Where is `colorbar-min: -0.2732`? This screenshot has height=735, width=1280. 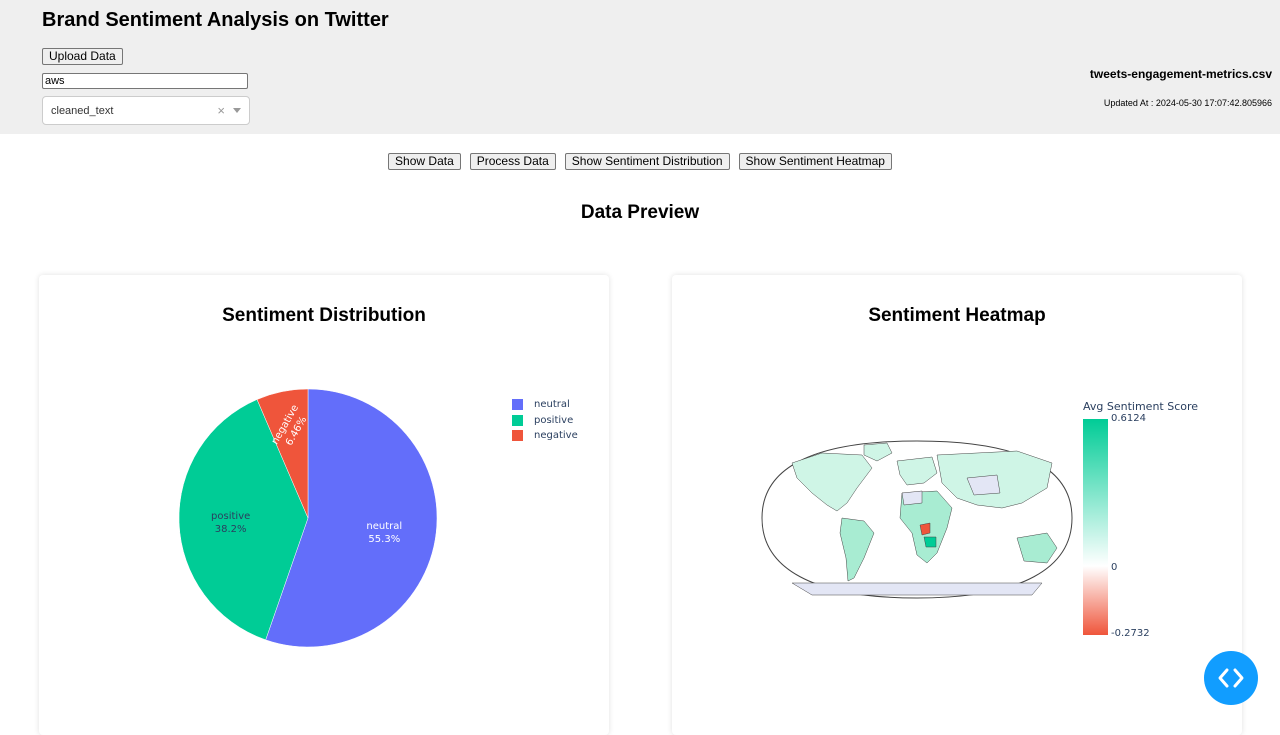
colorbar-min: -0.2732 is located at coordinates (1130, 633).